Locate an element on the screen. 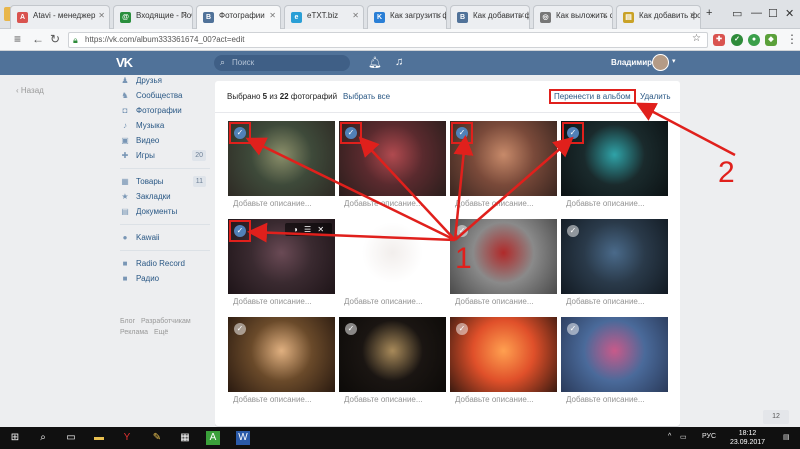 This screenshot has height=449, width=800. back-link: ‹ Назад is located at coordinates (30, 90).